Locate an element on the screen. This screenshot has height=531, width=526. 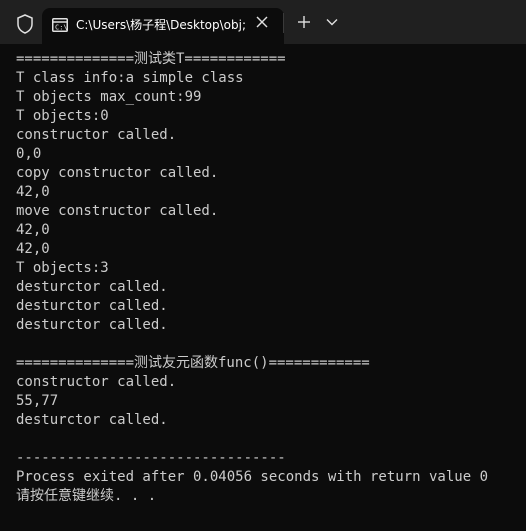
console-line: -------------------------------- is located at coordinates (151, 458).